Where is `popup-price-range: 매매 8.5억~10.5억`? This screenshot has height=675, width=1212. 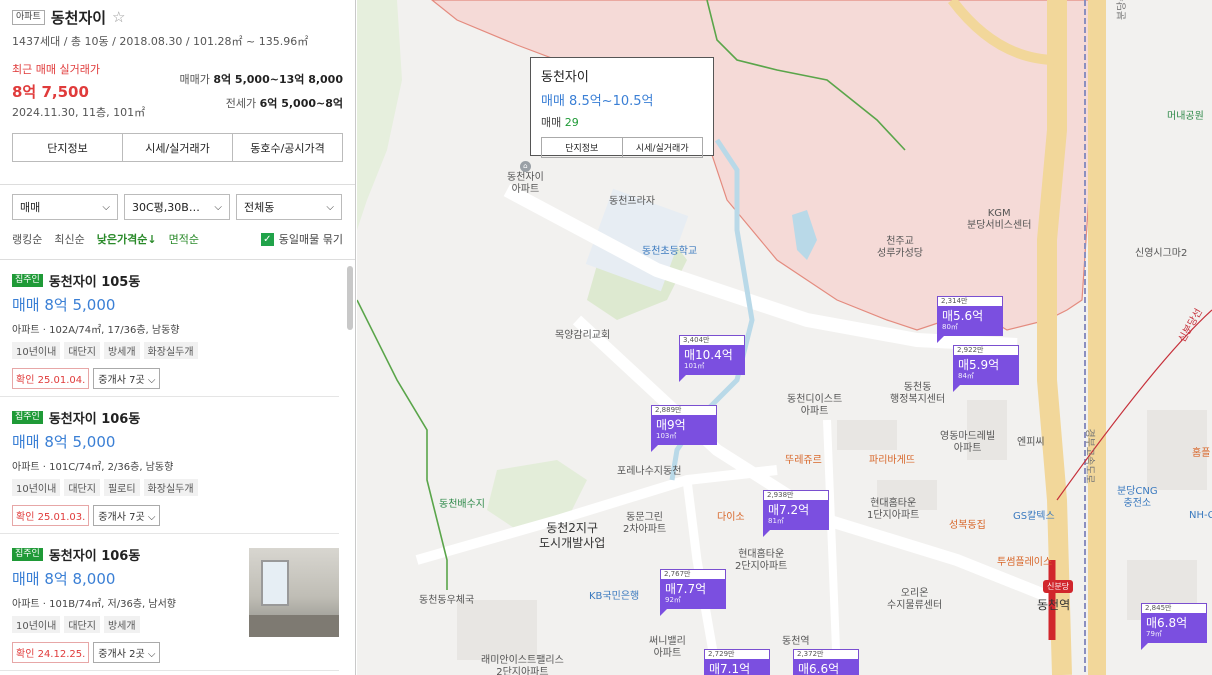
popup-price-range: 매매 8.5억~10.5억 is located at coordinates (597, 101).